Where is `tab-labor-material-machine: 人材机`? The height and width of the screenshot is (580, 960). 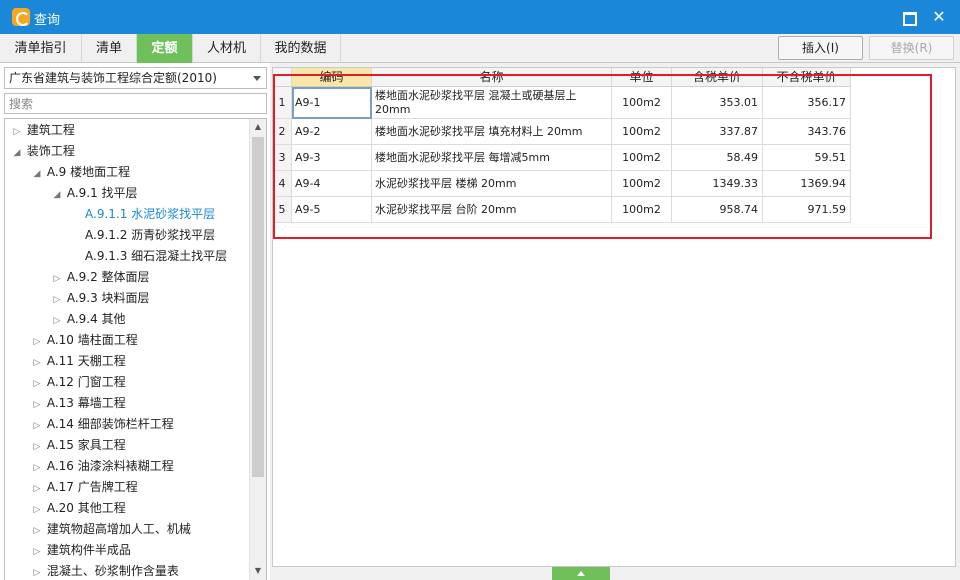 tab-labor-material-machine: 人材机 is located at coordinates (227, 48).